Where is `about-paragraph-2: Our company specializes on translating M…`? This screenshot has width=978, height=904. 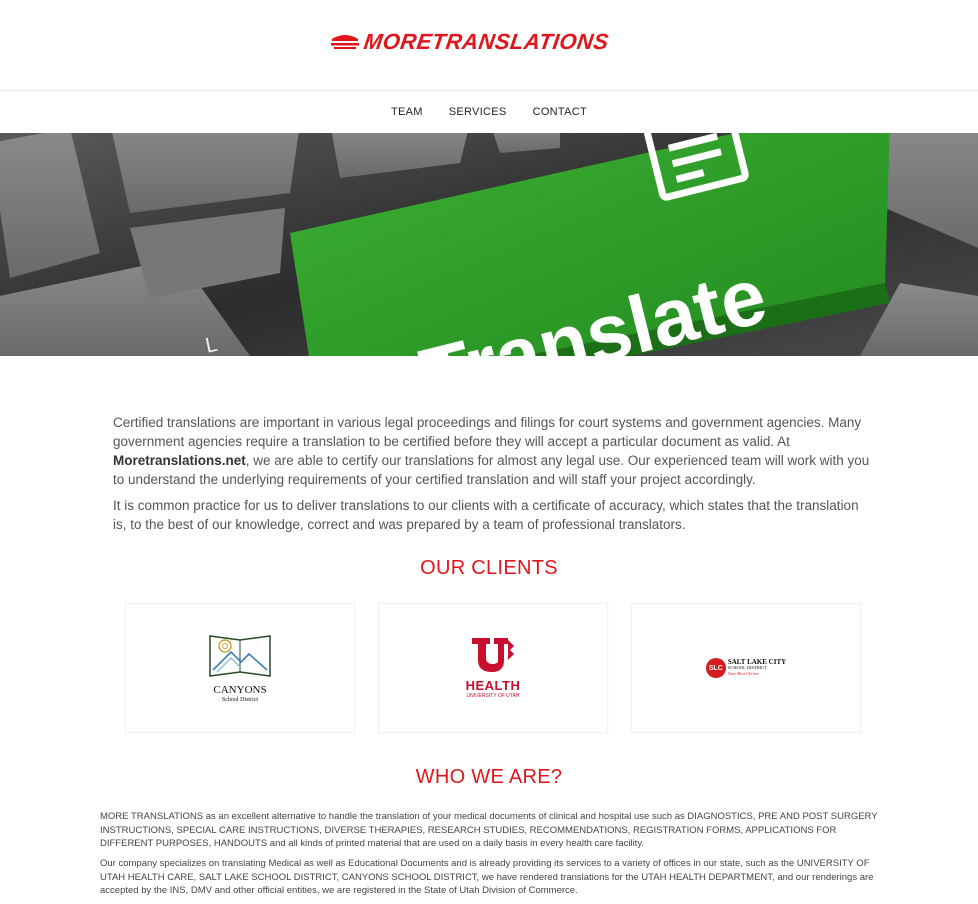 about-paragraph-2: Our company specializes on translating M… is located at coordinates (487, 877).